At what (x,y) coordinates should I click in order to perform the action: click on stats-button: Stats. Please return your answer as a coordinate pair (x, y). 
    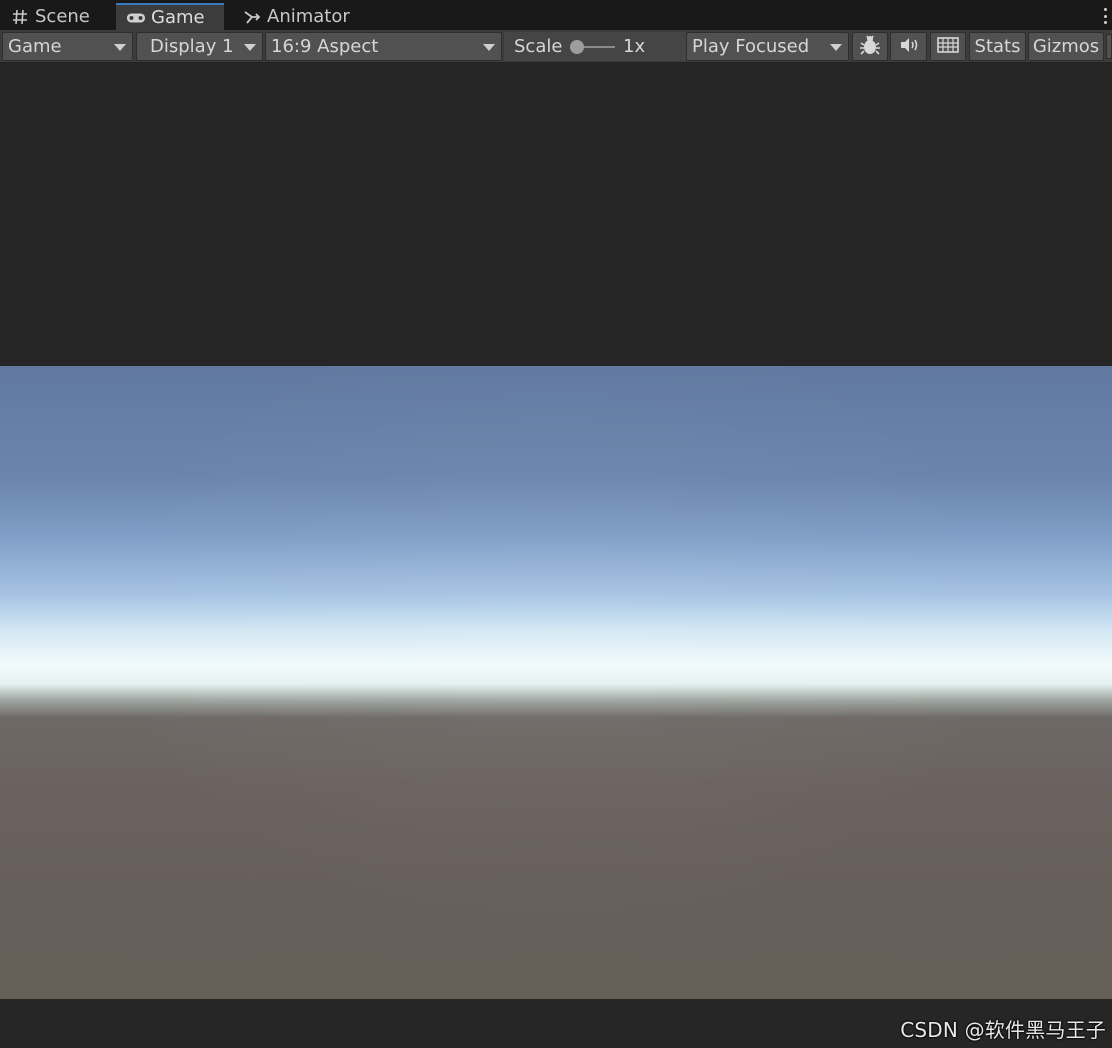
    Looking at the image, I should click on (997, 46).